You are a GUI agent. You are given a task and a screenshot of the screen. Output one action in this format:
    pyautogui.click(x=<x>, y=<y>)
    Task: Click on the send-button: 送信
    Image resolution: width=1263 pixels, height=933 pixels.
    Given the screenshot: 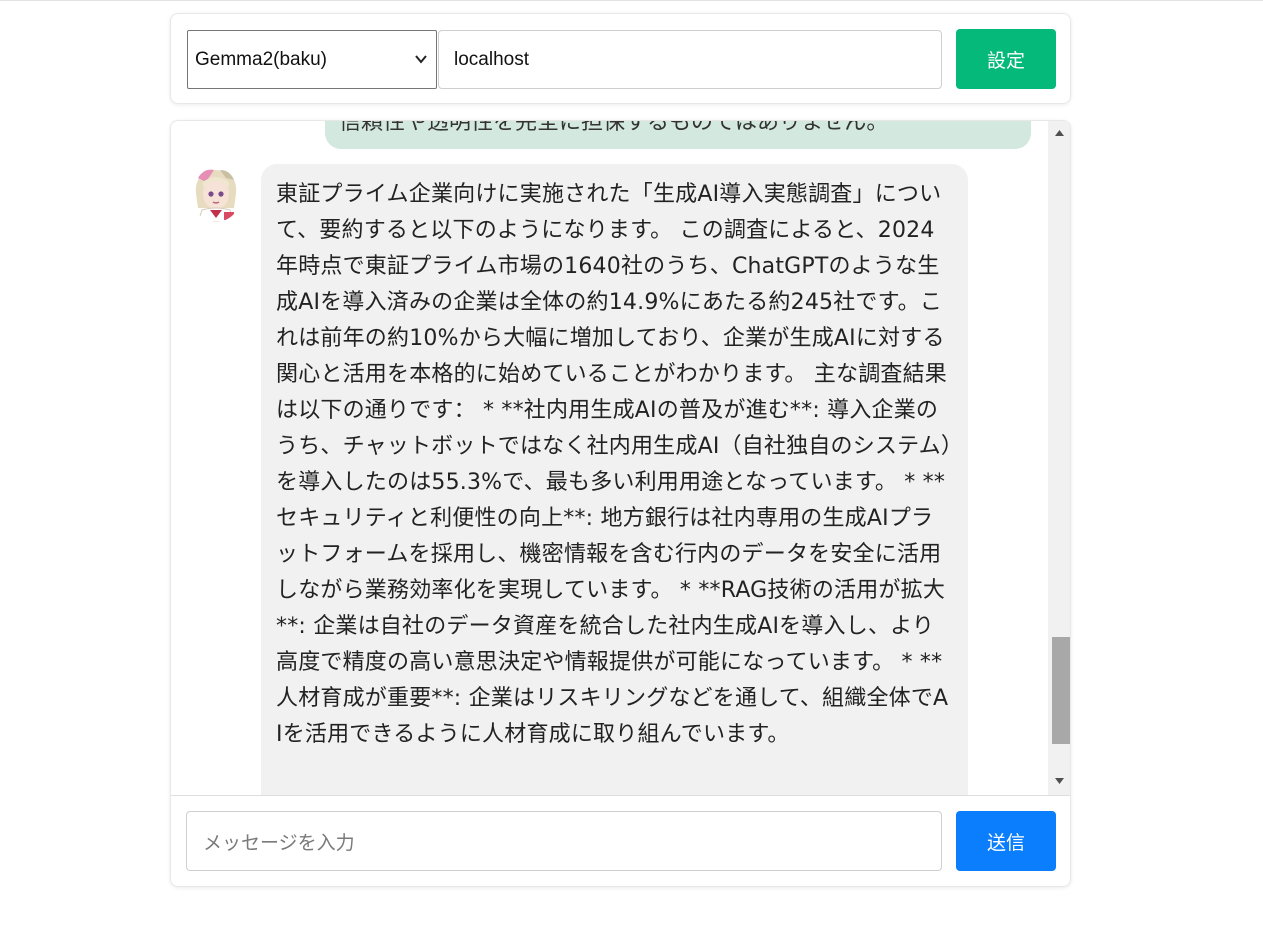 What is the action you would take?
    pyautogui.click(x=1006, y=841)
    